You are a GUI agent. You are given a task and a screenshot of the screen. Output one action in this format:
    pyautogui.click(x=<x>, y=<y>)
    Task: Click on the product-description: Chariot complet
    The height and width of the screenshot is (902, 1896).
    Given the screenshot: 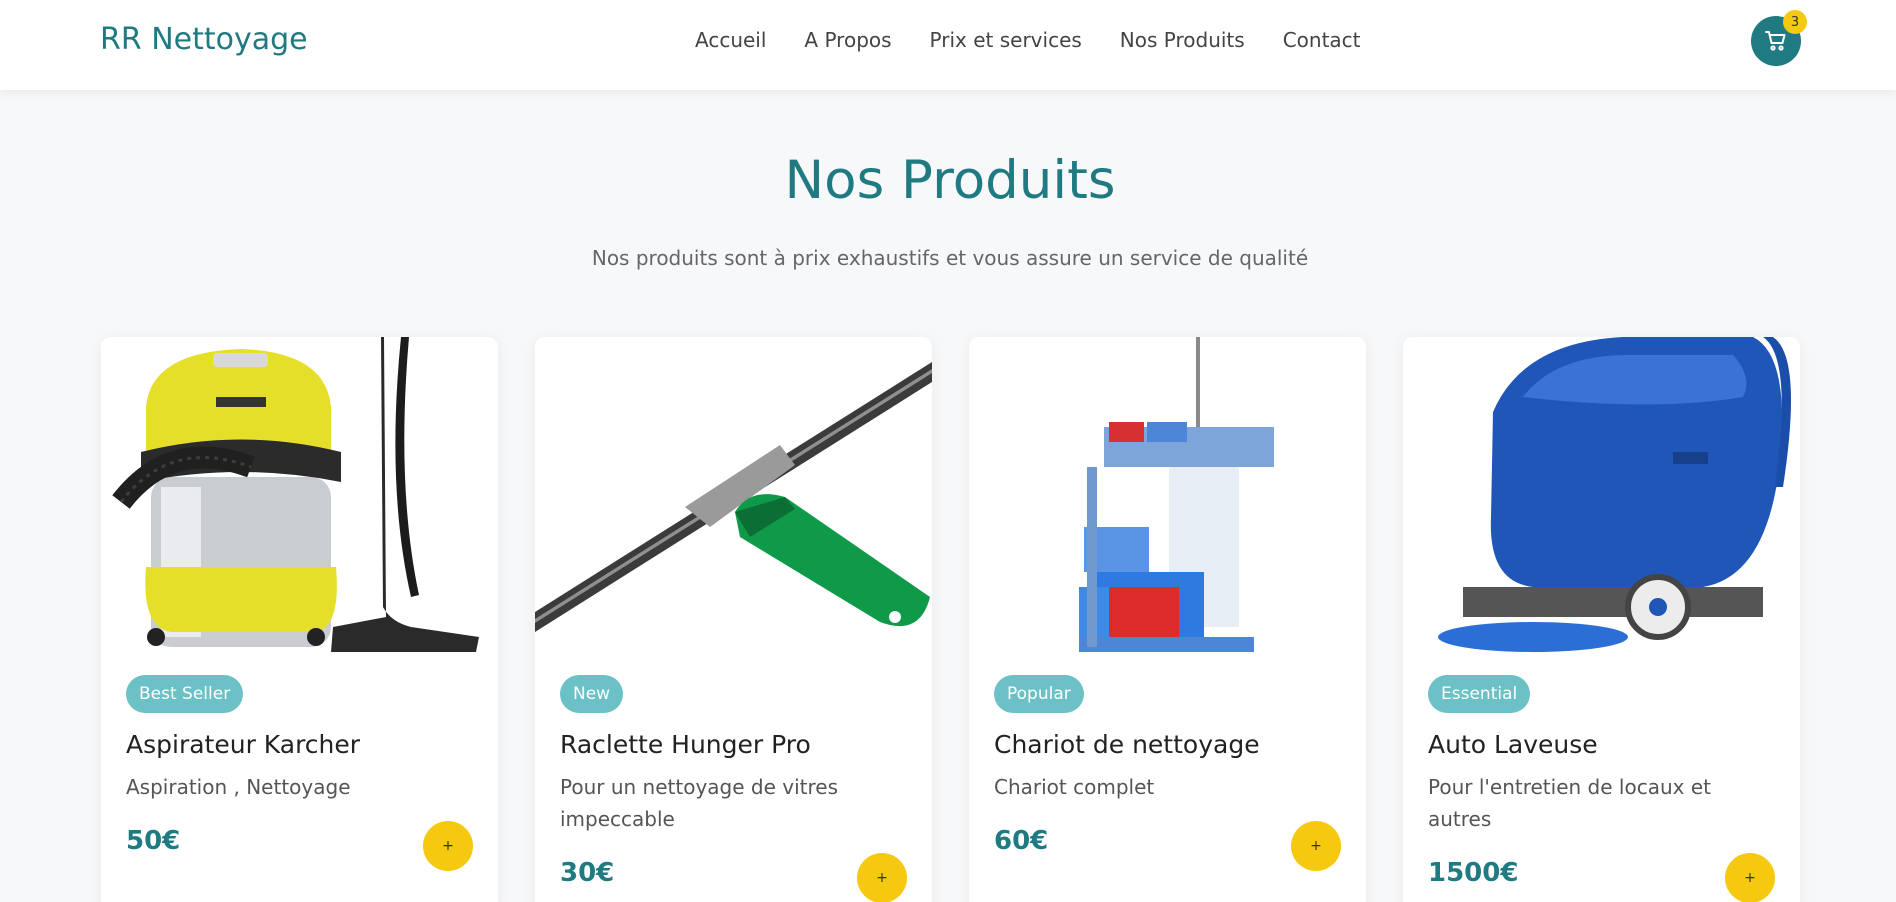 What is the action you would take?
    pyautogui.click(x=1074, y=787)
    